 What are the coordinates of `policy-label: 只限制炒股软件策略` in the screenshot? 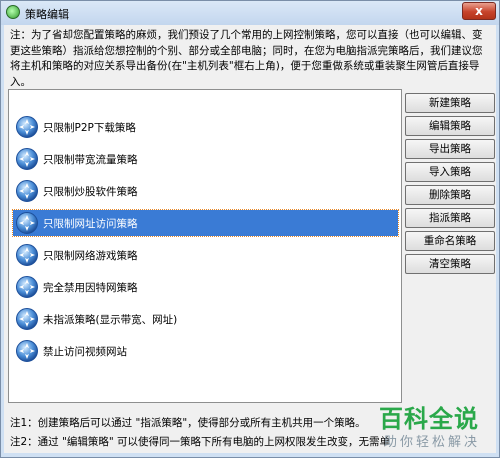 It's located at (90, 192).